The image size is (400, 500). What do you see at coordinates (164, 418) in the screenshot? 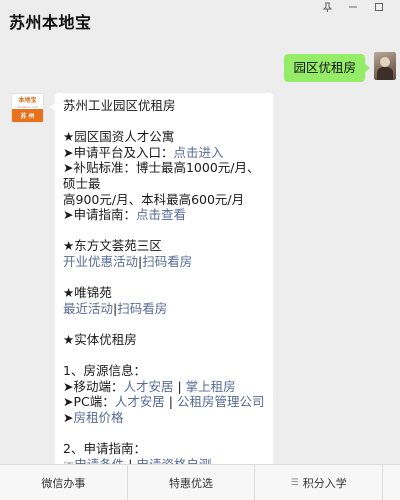
I see `message-line: ➤房租价格` at bounding box center [164, 418].